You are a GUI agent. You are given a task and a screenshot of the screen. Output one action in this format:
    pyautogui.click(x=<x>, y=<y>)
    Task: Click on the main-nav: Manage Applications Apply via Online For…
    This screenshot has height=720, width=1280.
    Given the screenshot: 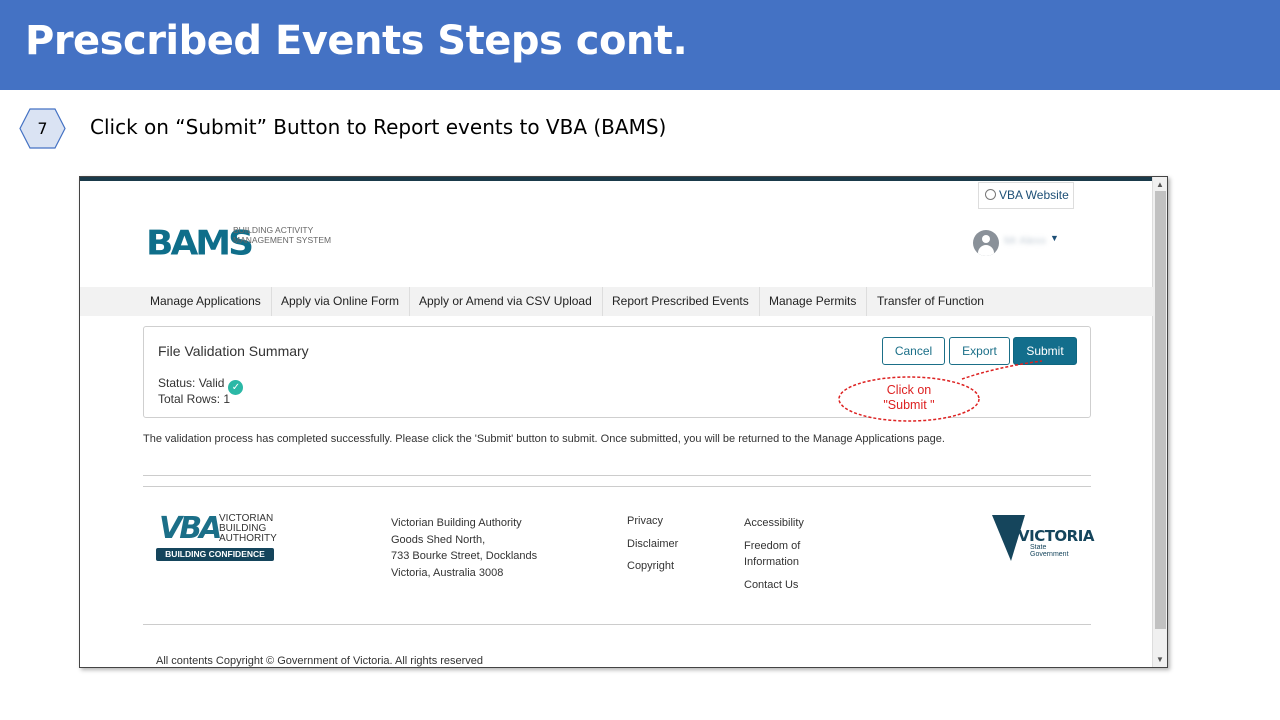 What is the action you would take?
    pyautogui.click(x=616, y=301)
    